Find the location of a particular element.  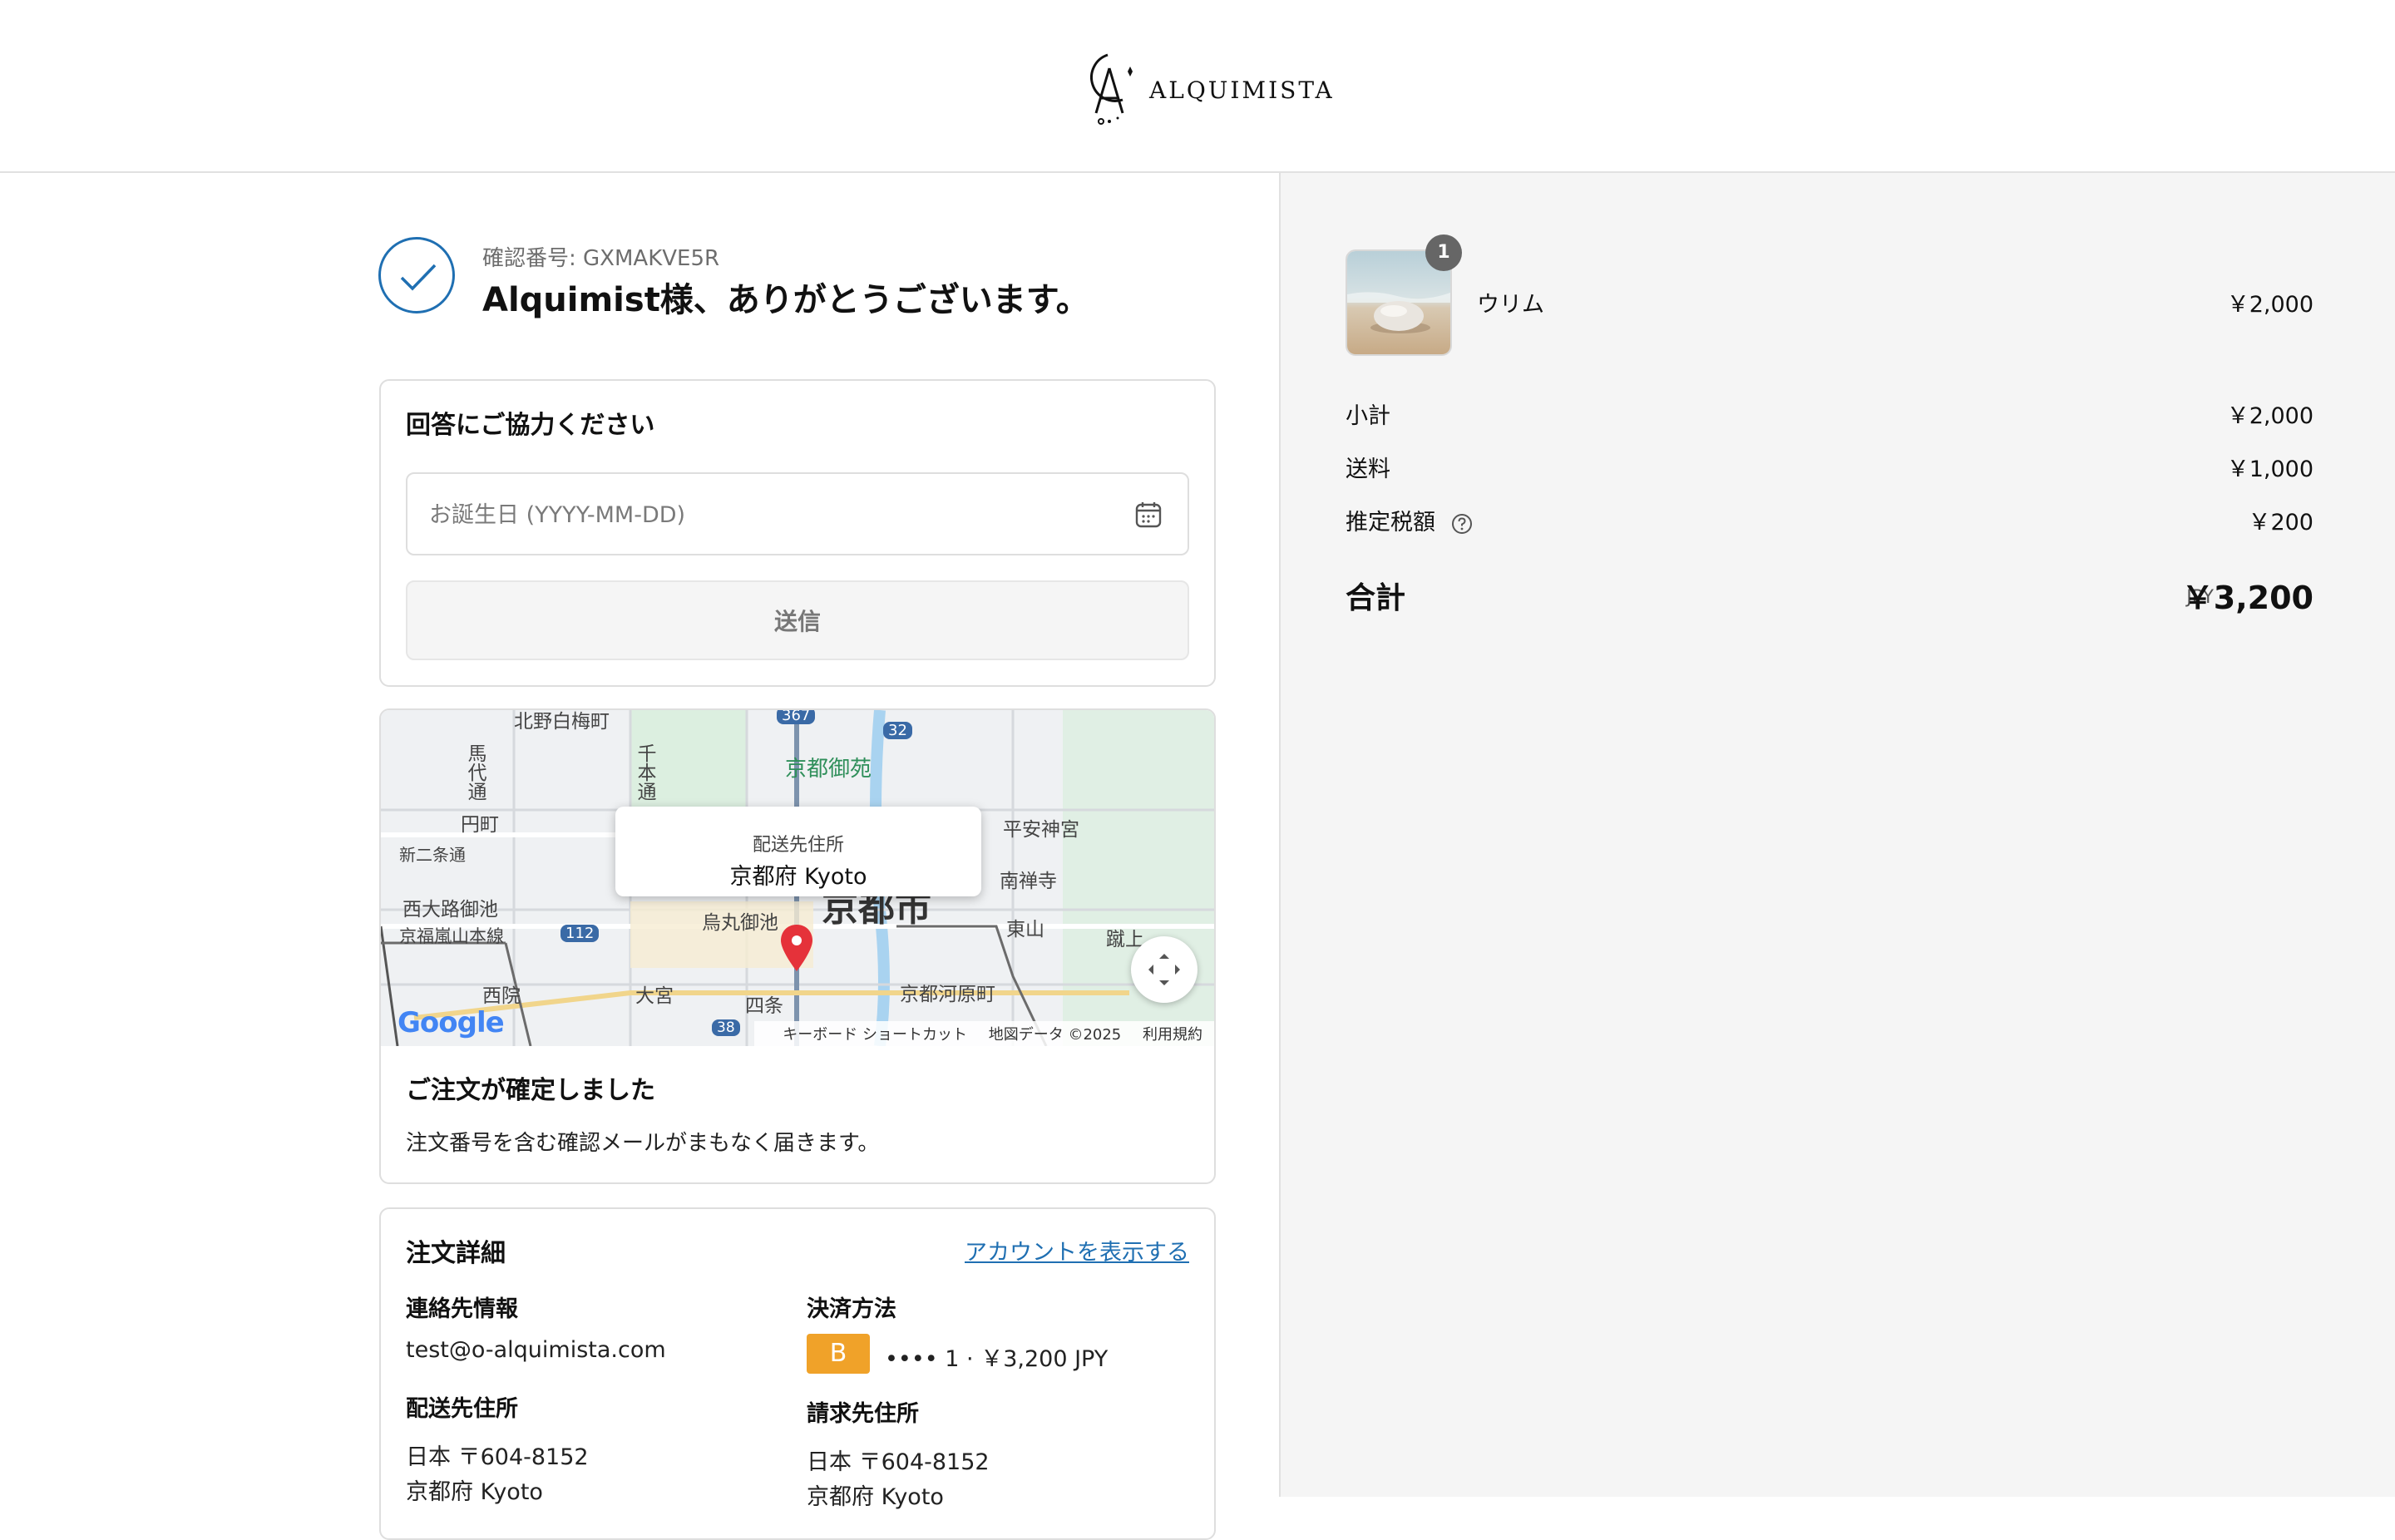

confirmation-number: 確認番号: GXMAKVE5R is located at coordinates (601, 258).